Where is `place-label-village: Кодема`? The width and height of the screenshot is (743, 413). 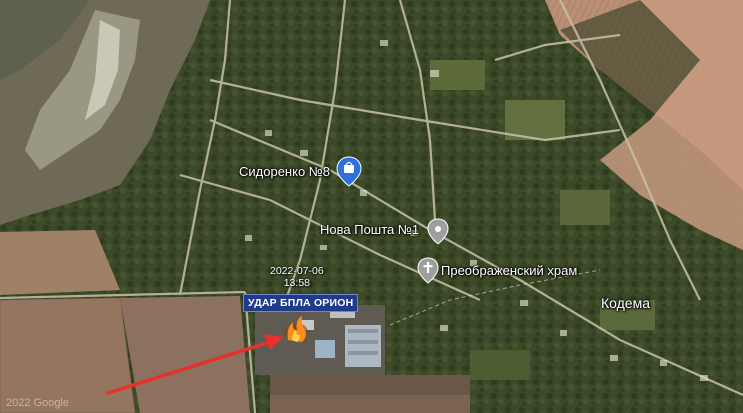 place-label-village: Кодема is located at coordinates (625, 303).